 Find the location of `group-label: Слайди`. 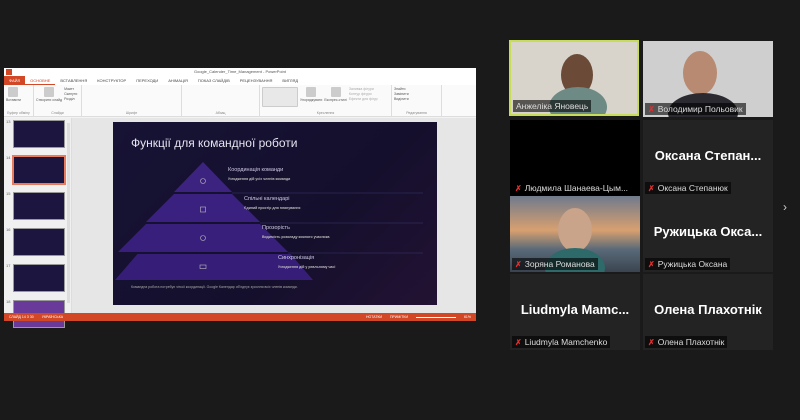

group-label: Слайди is located at coordinates (57, 113).